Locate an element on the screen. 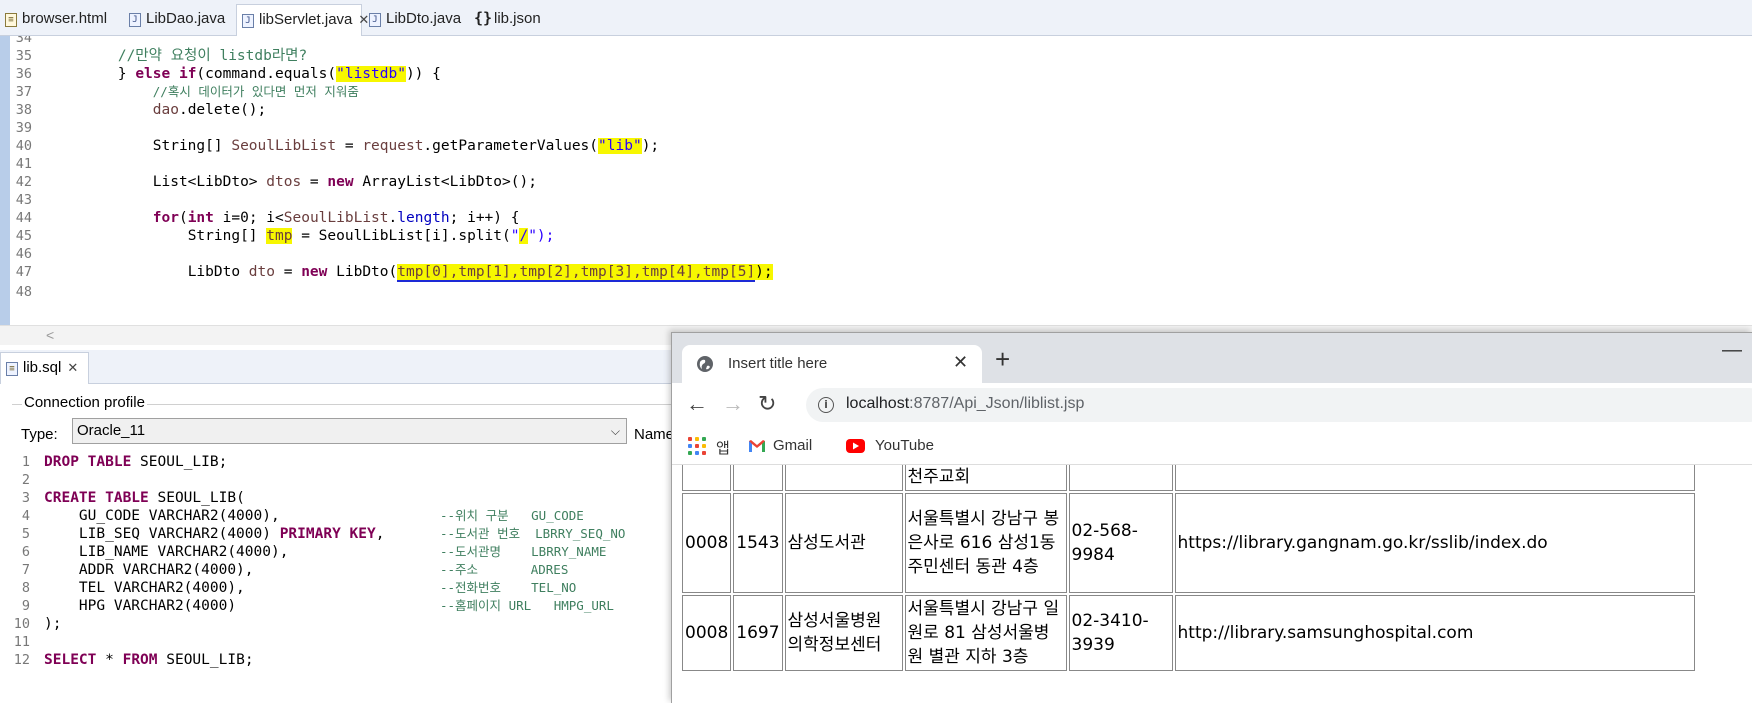 The image size is (1752, 703). sql-line: 10); is located at coordinates (37, 624).